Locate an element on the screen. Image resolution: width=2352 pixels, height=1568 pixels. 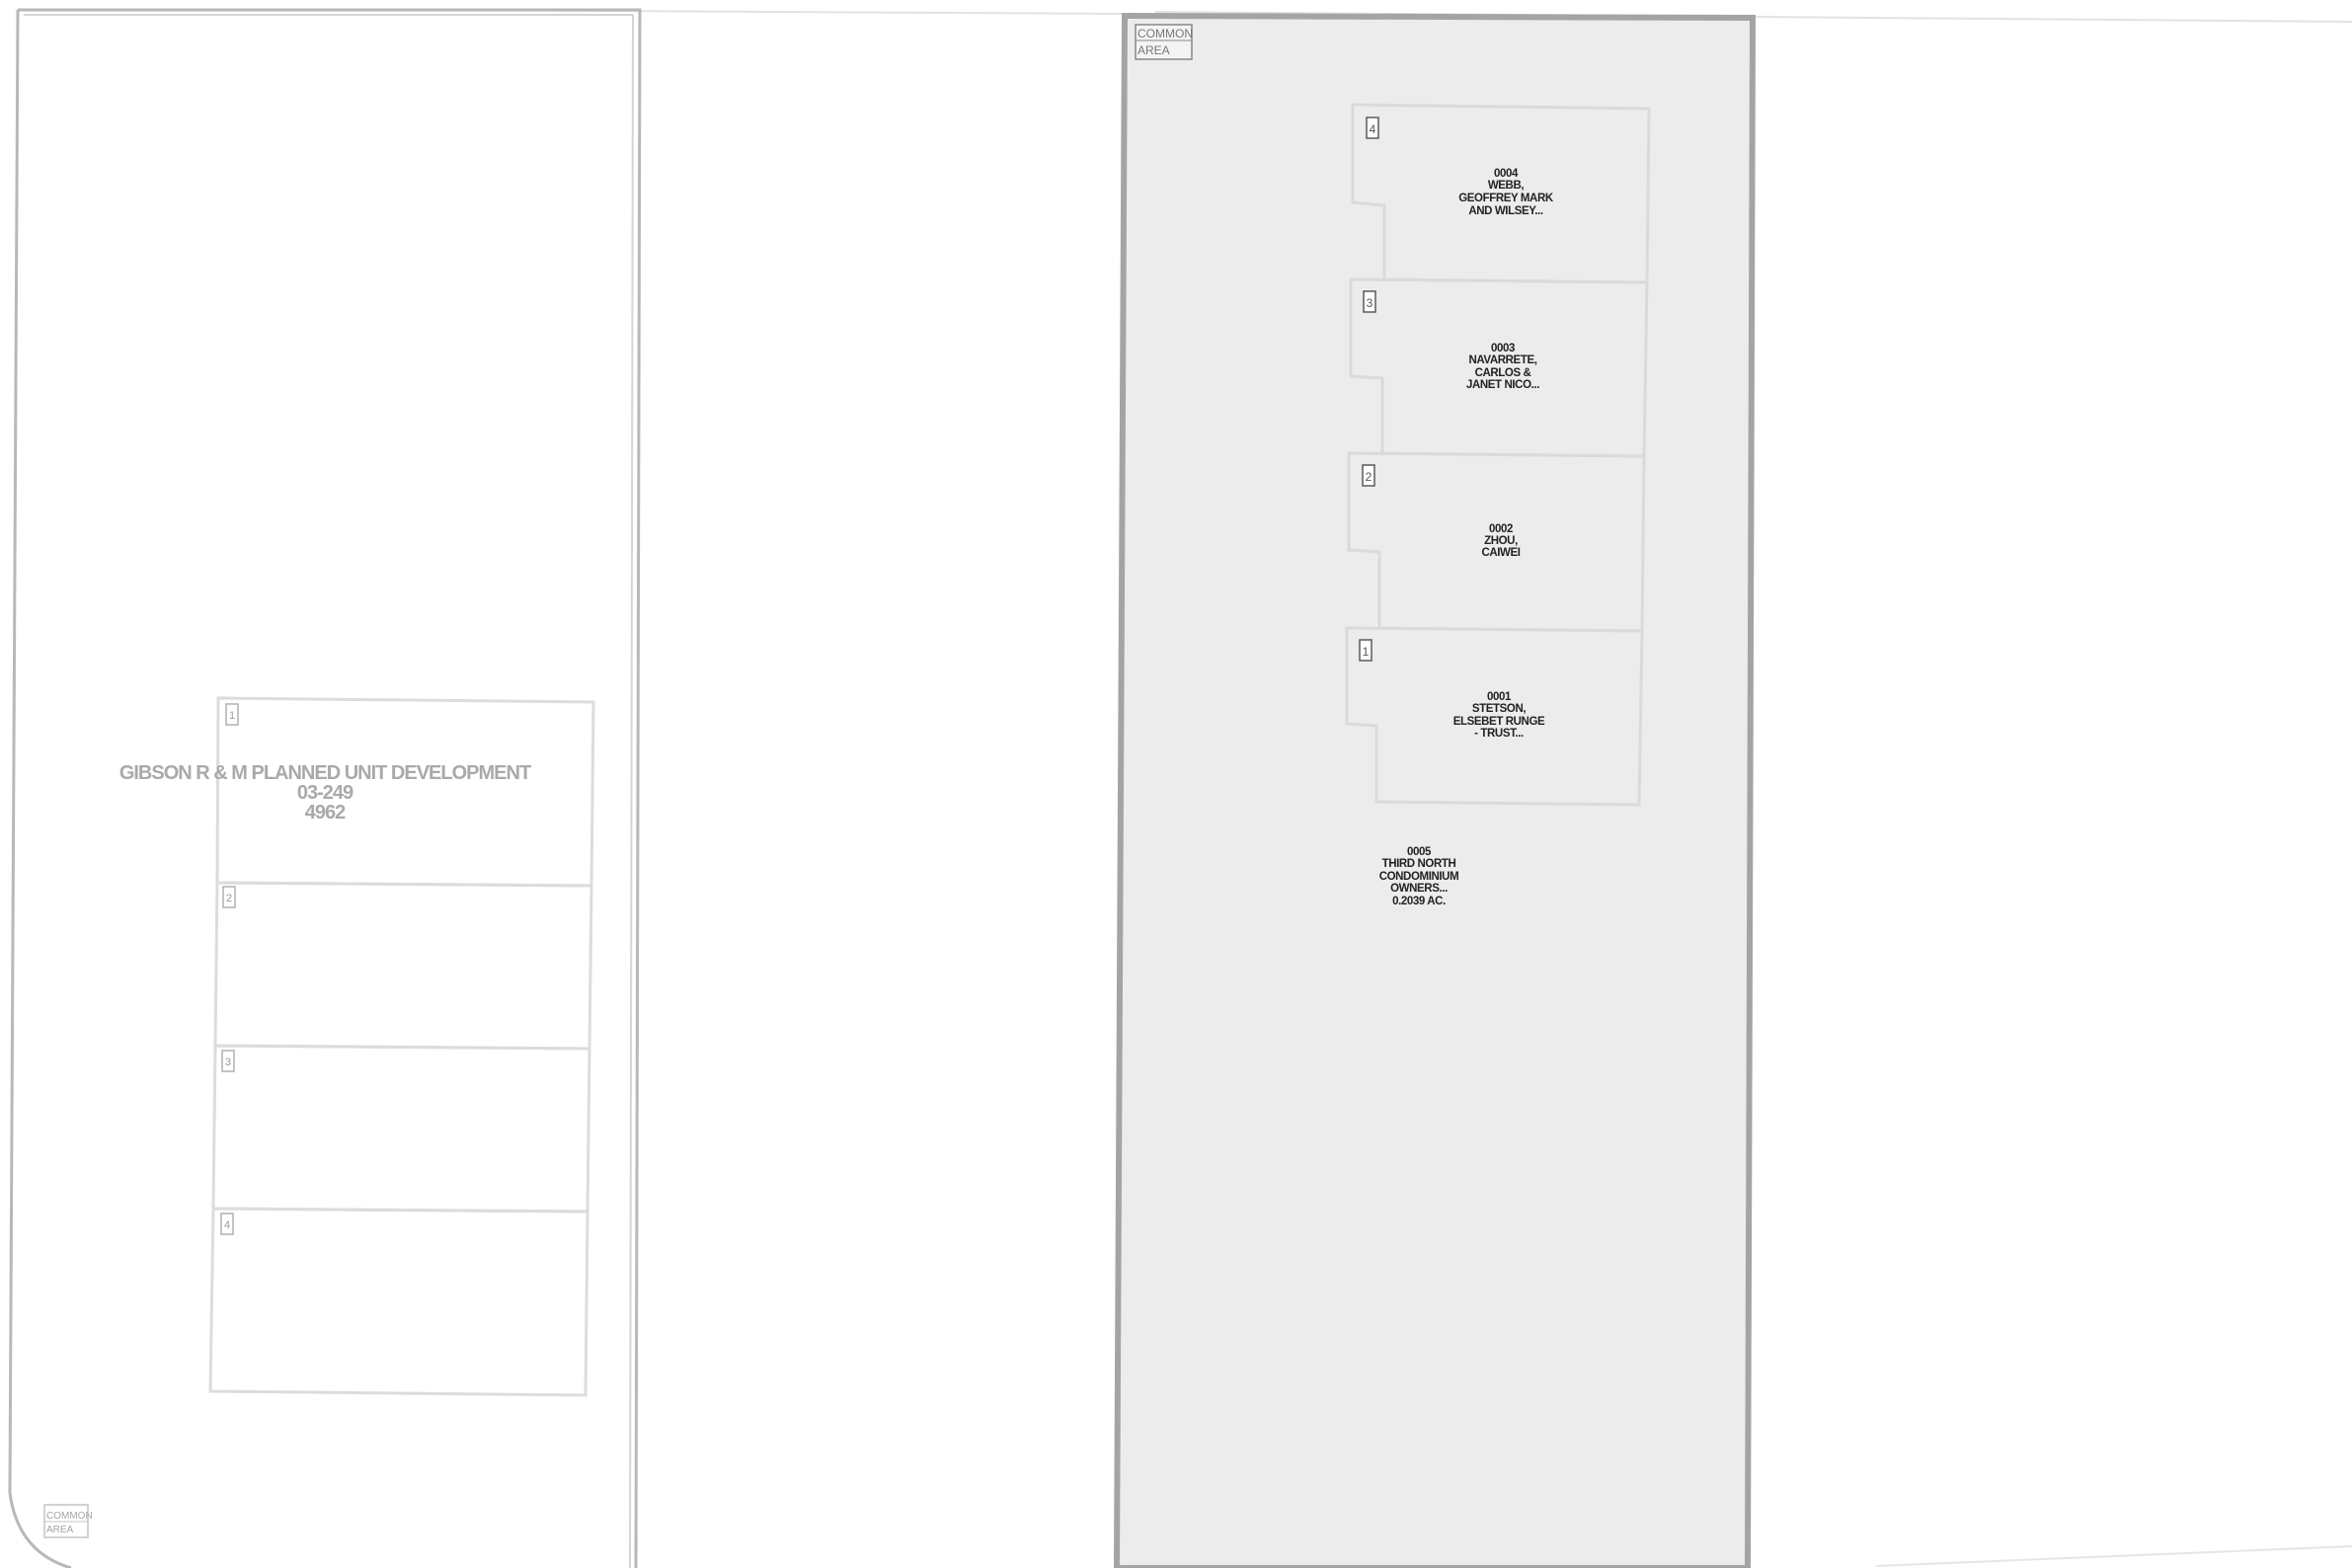
subdivision-name: GIBSON R & M PLANNED UNIT DEVELOPMENT is located at coordinates (325, 773).